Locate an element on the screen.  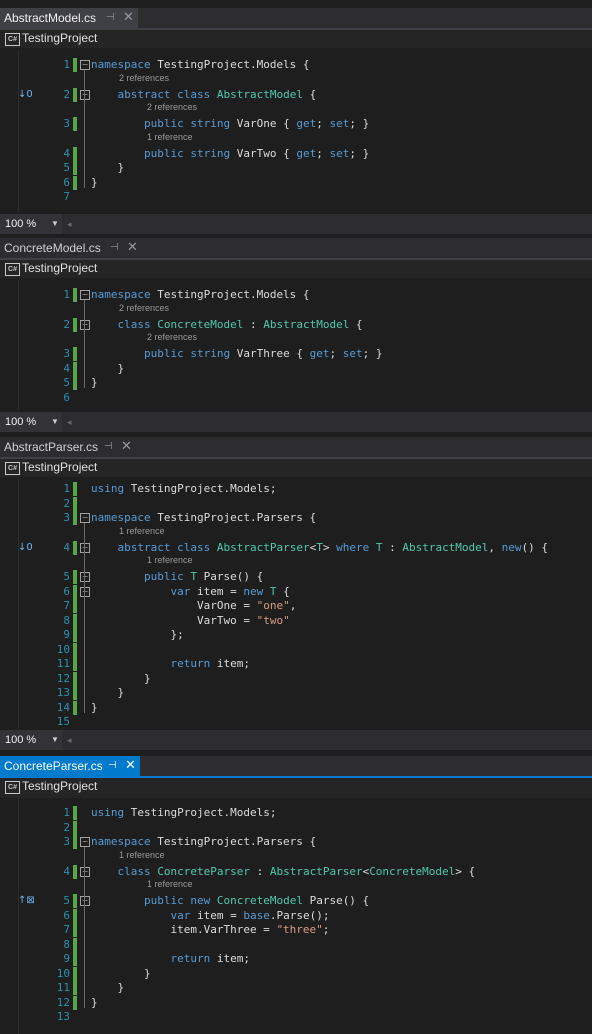
code-text: abstract class AbstractModel { is located at coordinates (204, 95).